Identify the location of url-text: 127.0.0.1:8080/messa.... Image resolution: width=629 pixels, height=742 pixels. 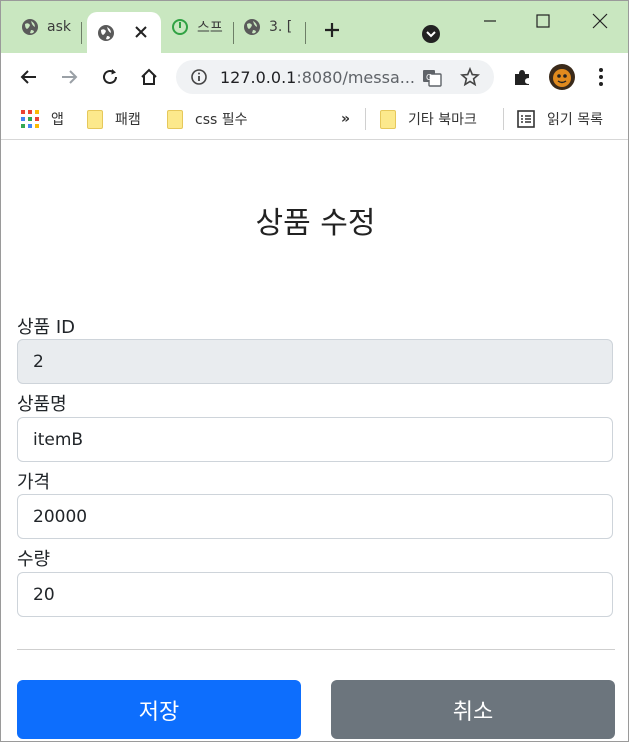
(317, 77).